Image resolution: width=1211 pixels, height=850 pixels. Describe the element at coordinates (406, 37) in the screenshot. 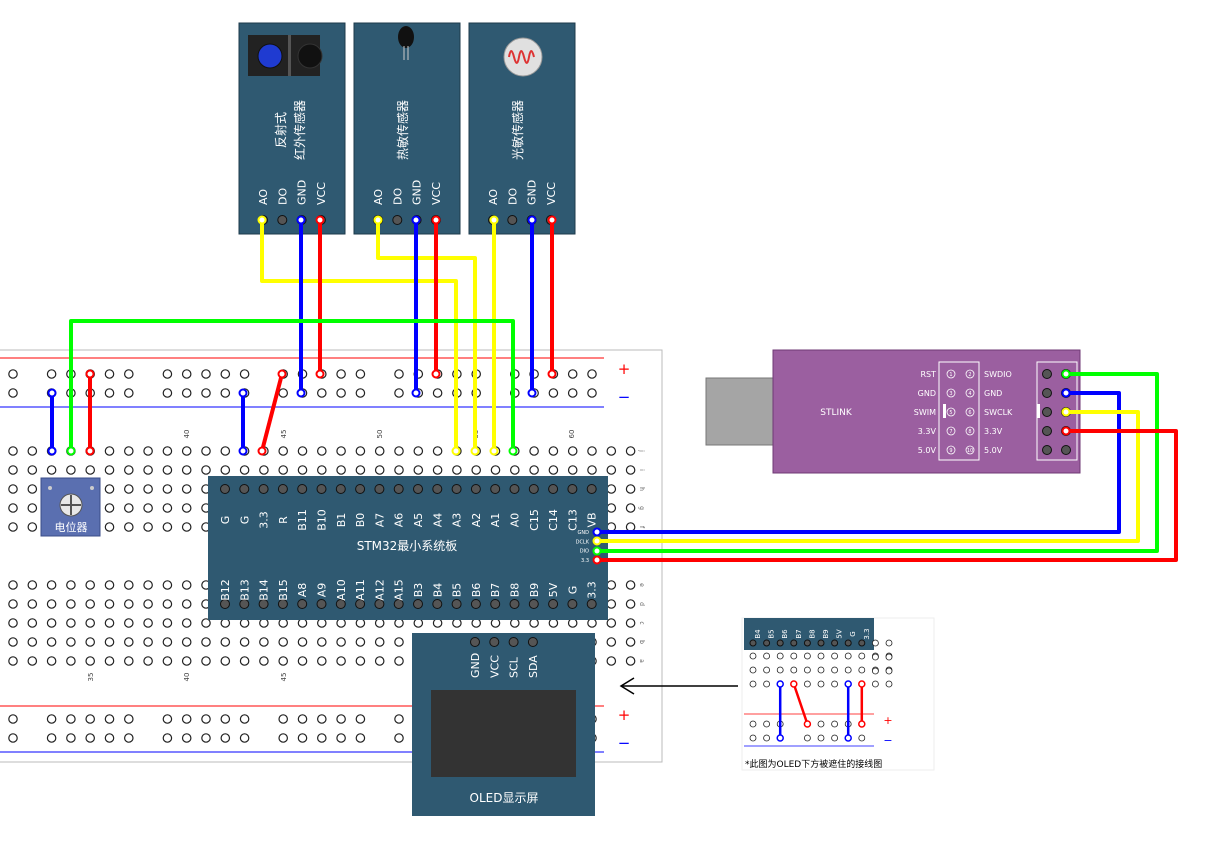

I see `thermistor-icon` at that location.